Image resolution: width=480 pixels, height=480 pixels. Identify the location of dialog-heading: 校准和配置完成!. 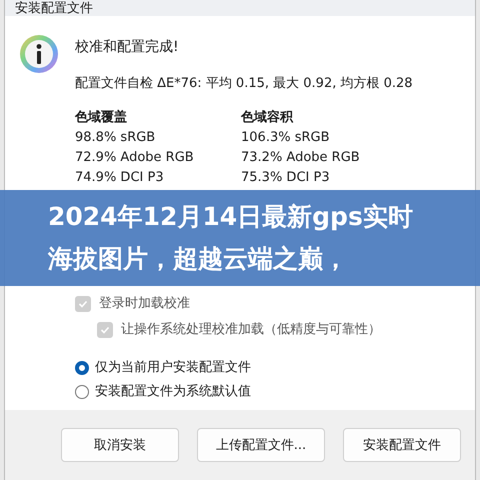
(127, 47).